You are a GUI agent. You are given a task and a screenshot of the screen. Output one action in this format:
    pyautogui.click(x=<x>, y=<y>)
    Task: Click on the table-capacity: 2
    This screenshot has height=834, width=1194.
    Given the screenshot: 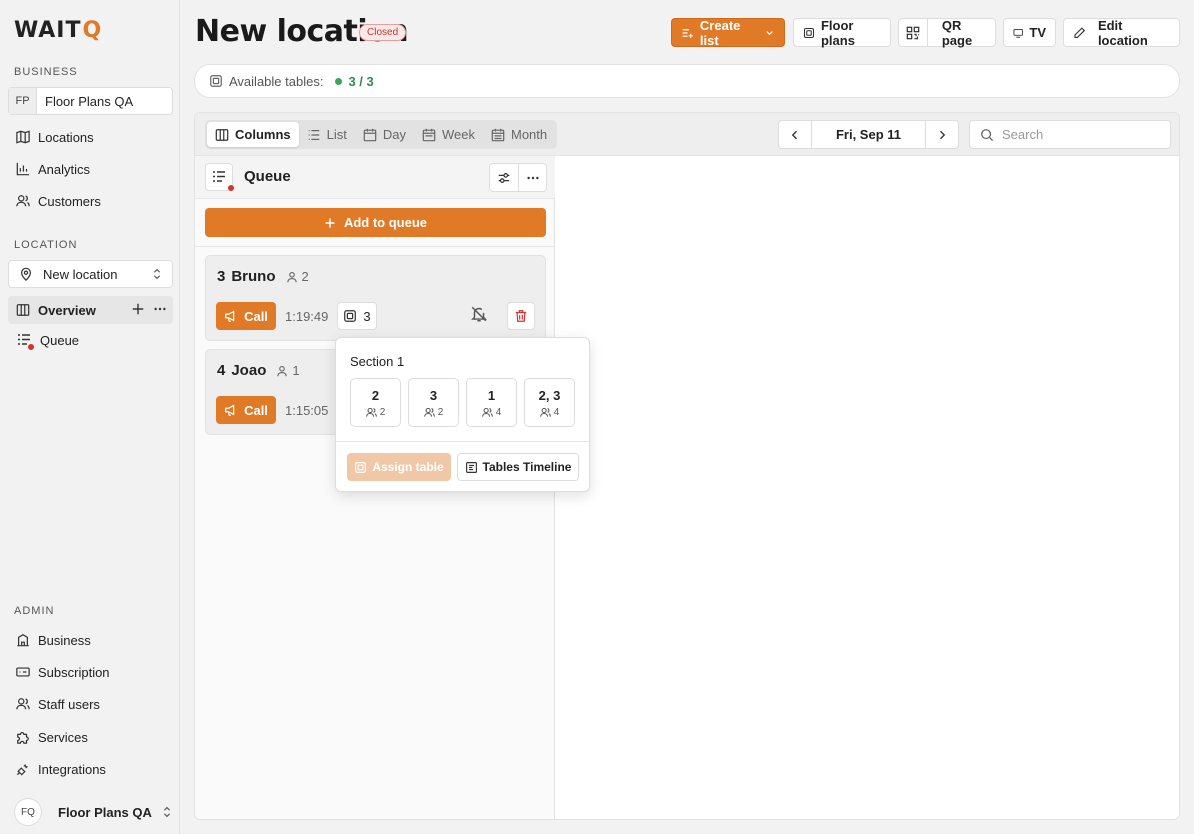 What is the action you would take?
    pyautogui.click(x=375, y=412)
    